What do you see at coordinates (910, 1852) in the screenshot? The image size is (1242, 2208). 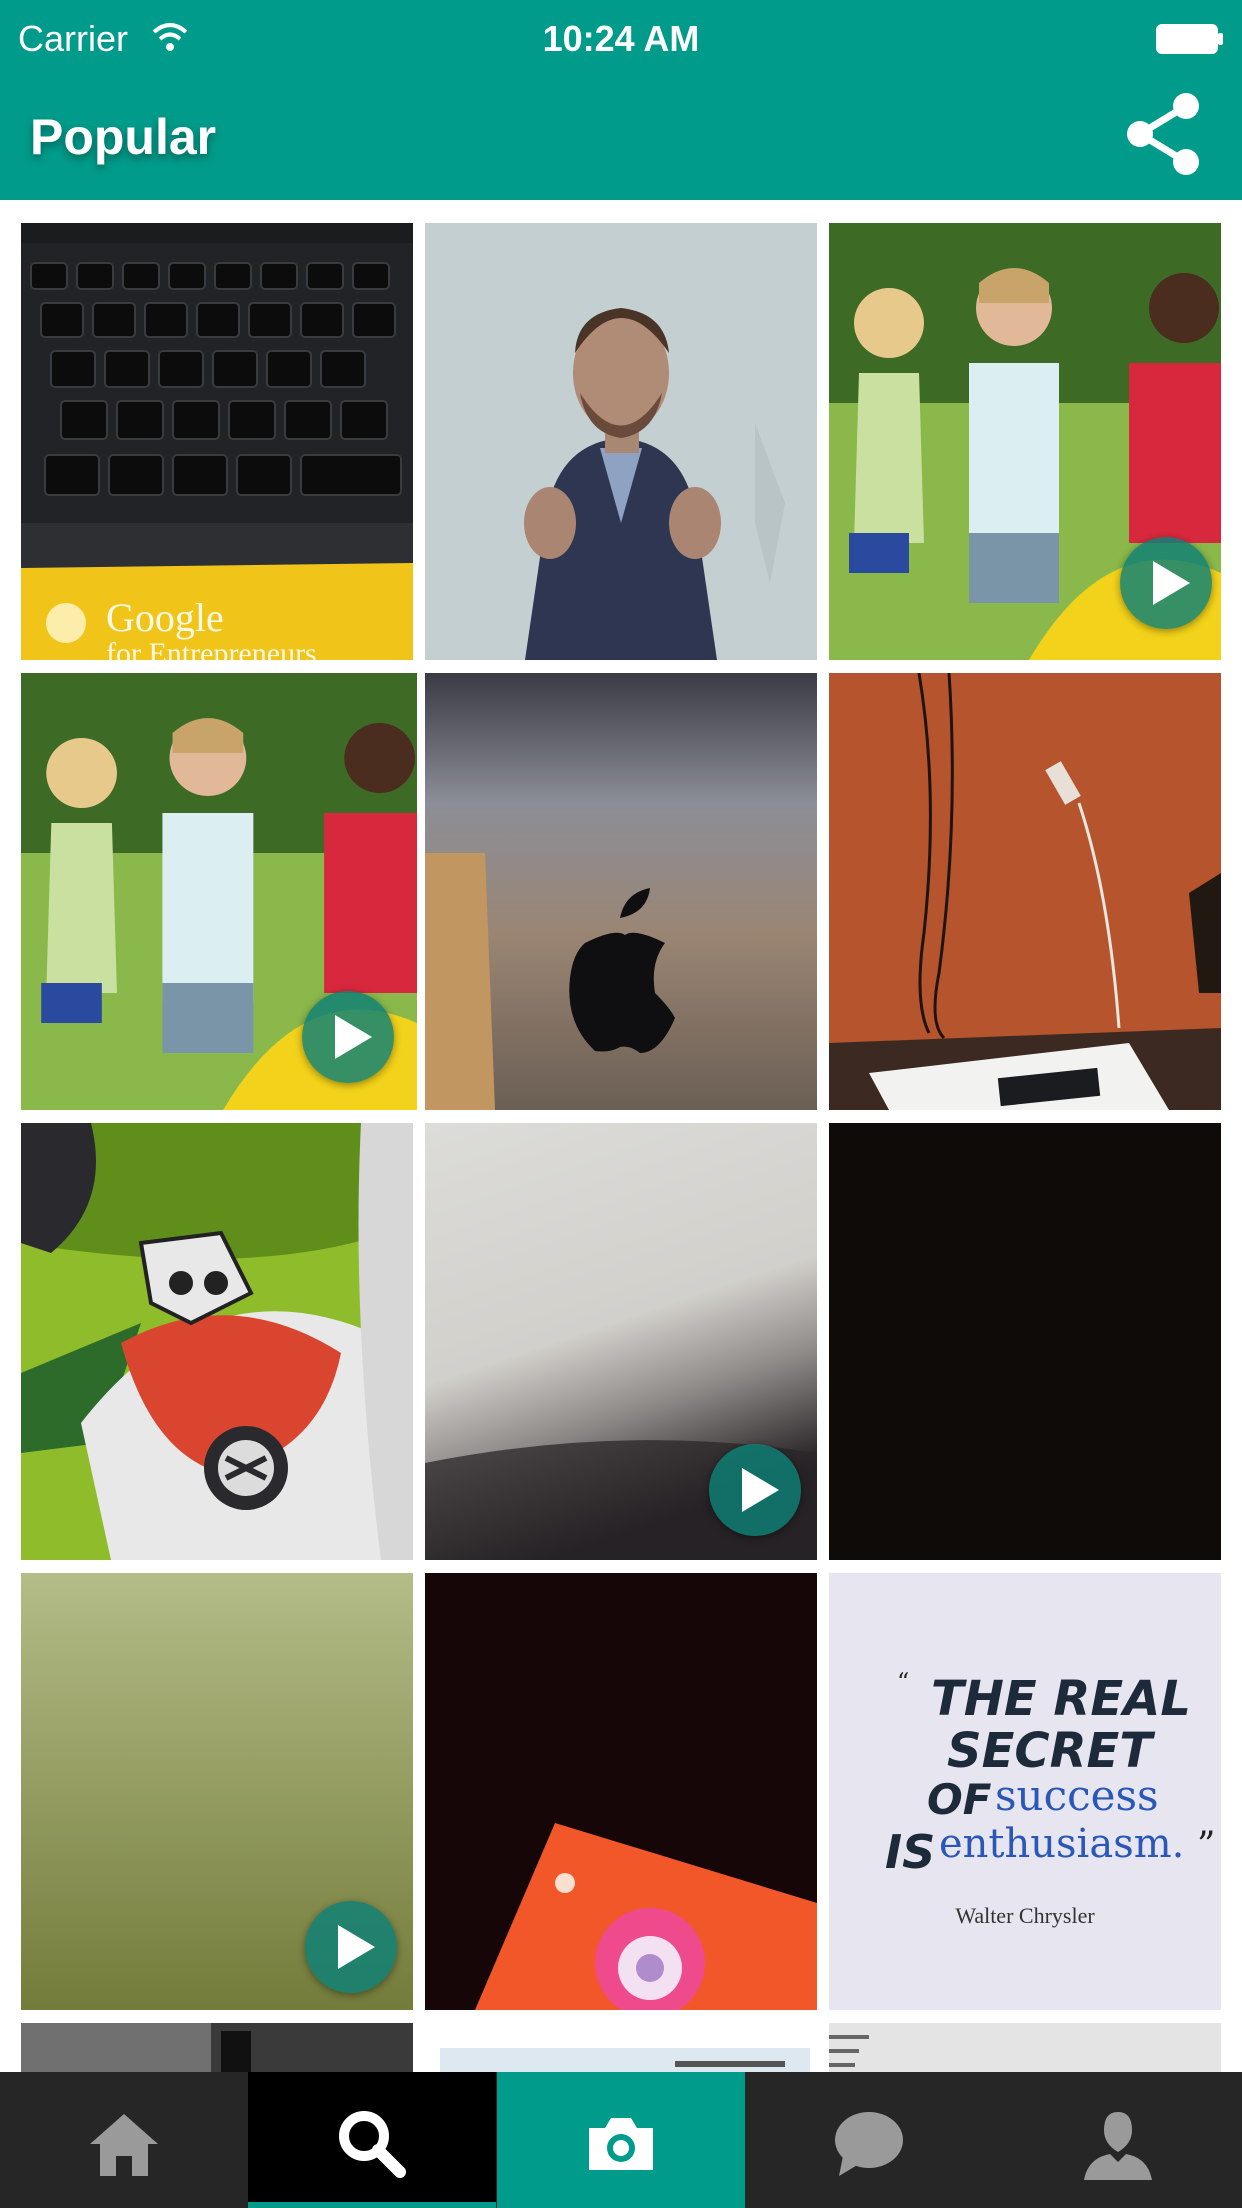 I see `quote-line-4a: IS` at bounding box center [910, 1852].